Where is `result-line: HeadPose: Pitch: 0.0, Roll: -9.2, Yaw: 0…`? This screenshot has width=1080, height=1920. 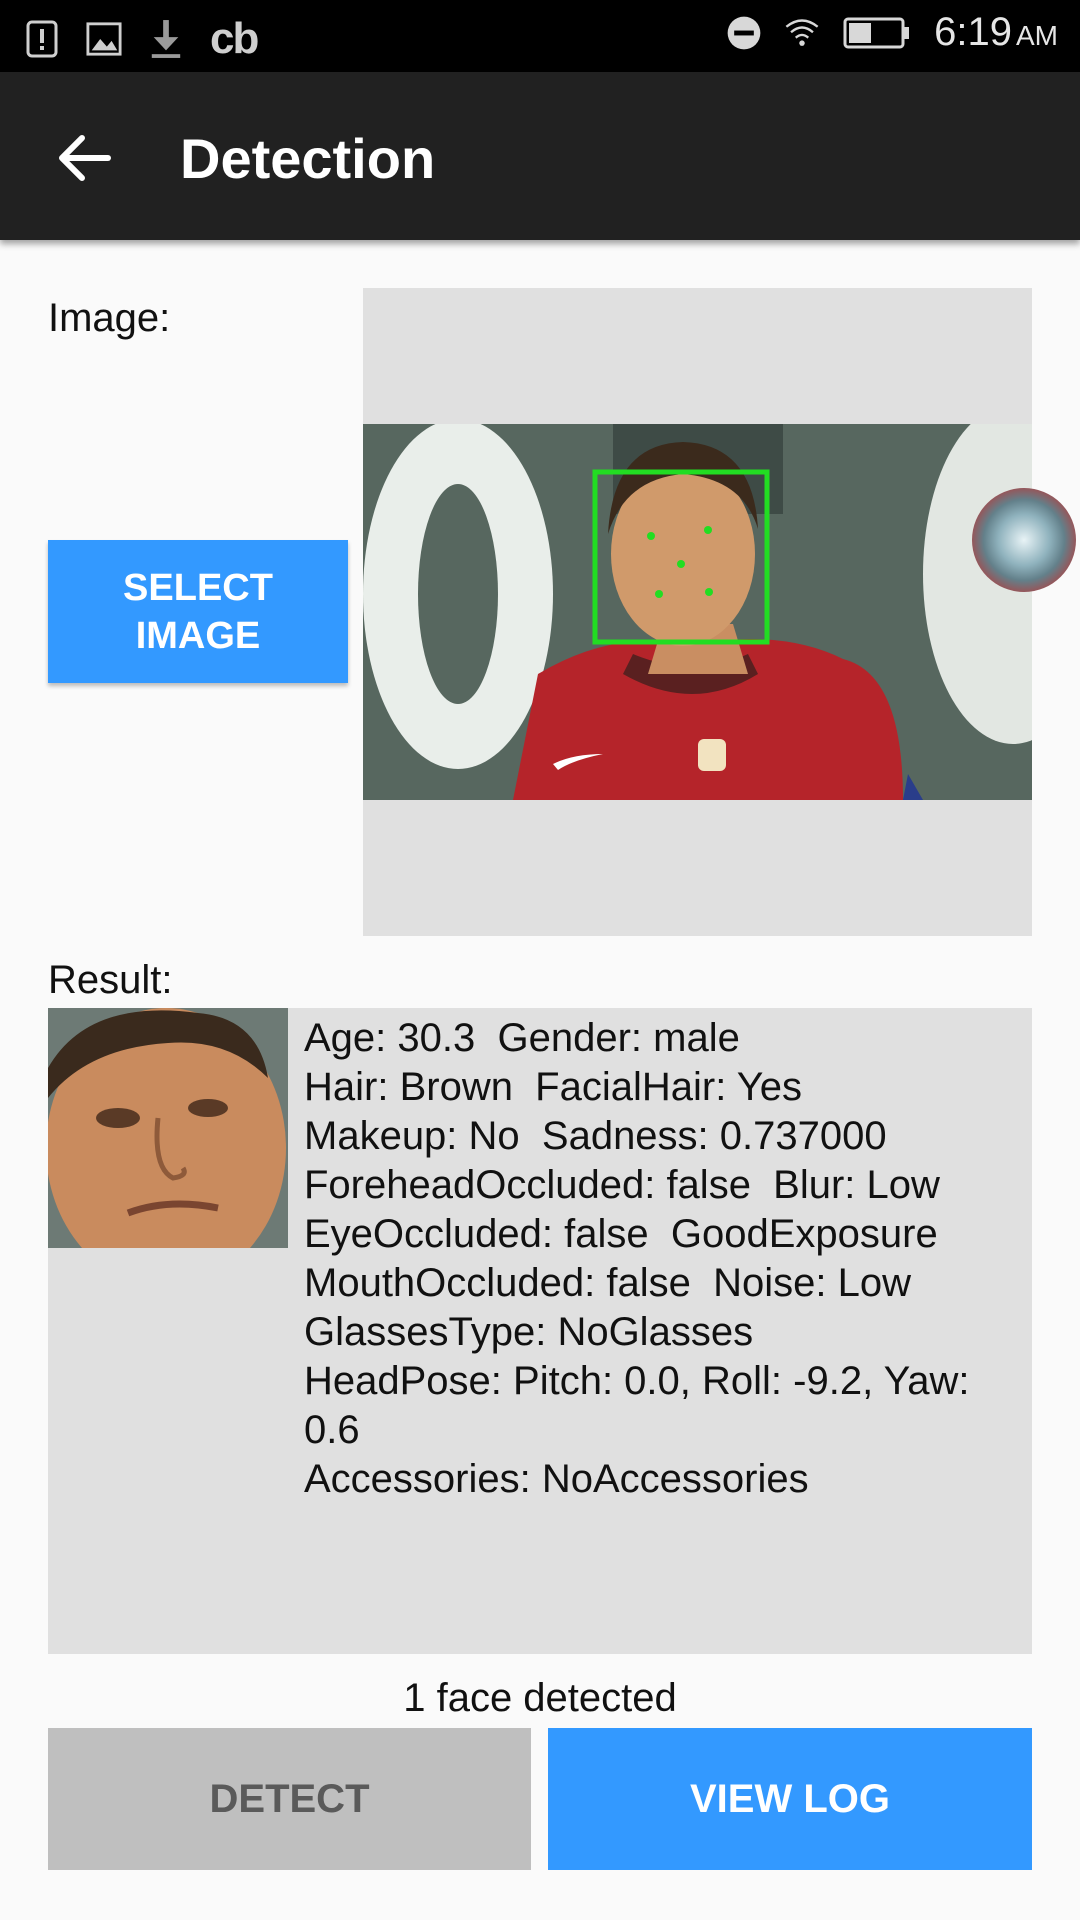
result-line: HeadPose: Pitch: 0.0, Roll: -9.2, Yaw: 0… is located at coordinates (642, 1405).